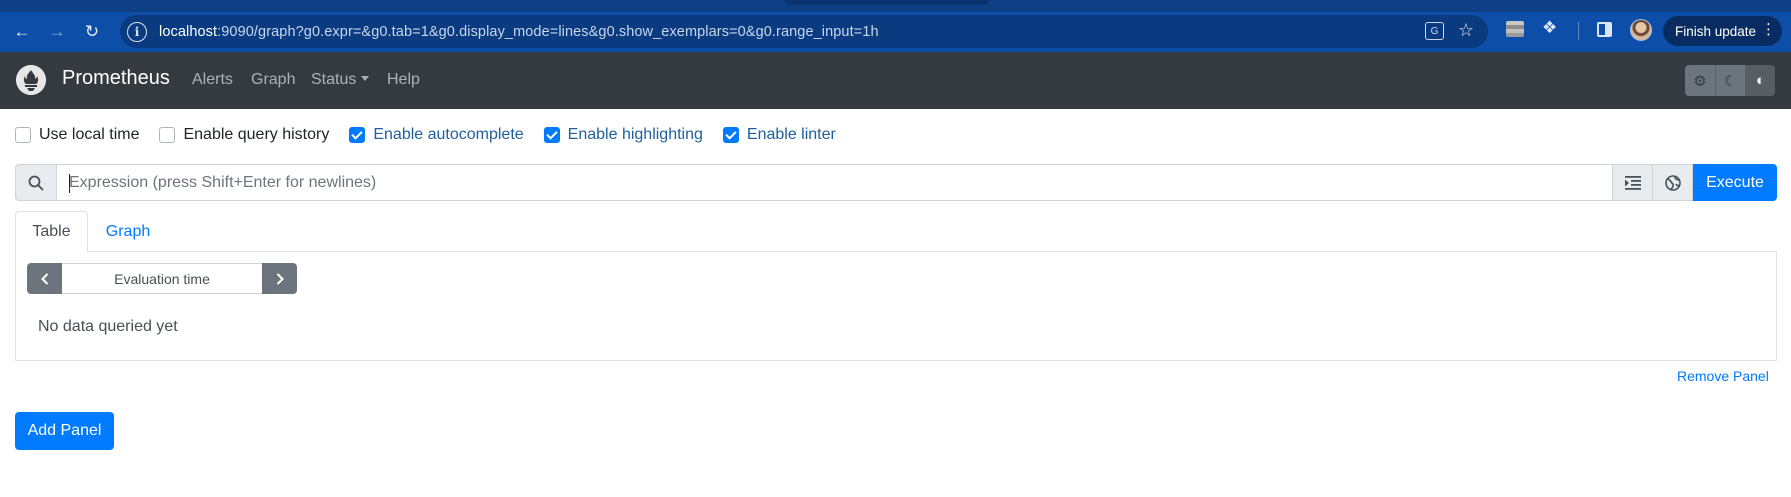  I want to click on option-enable-autocomplete: Enable autocomplete, so click(436, 135).